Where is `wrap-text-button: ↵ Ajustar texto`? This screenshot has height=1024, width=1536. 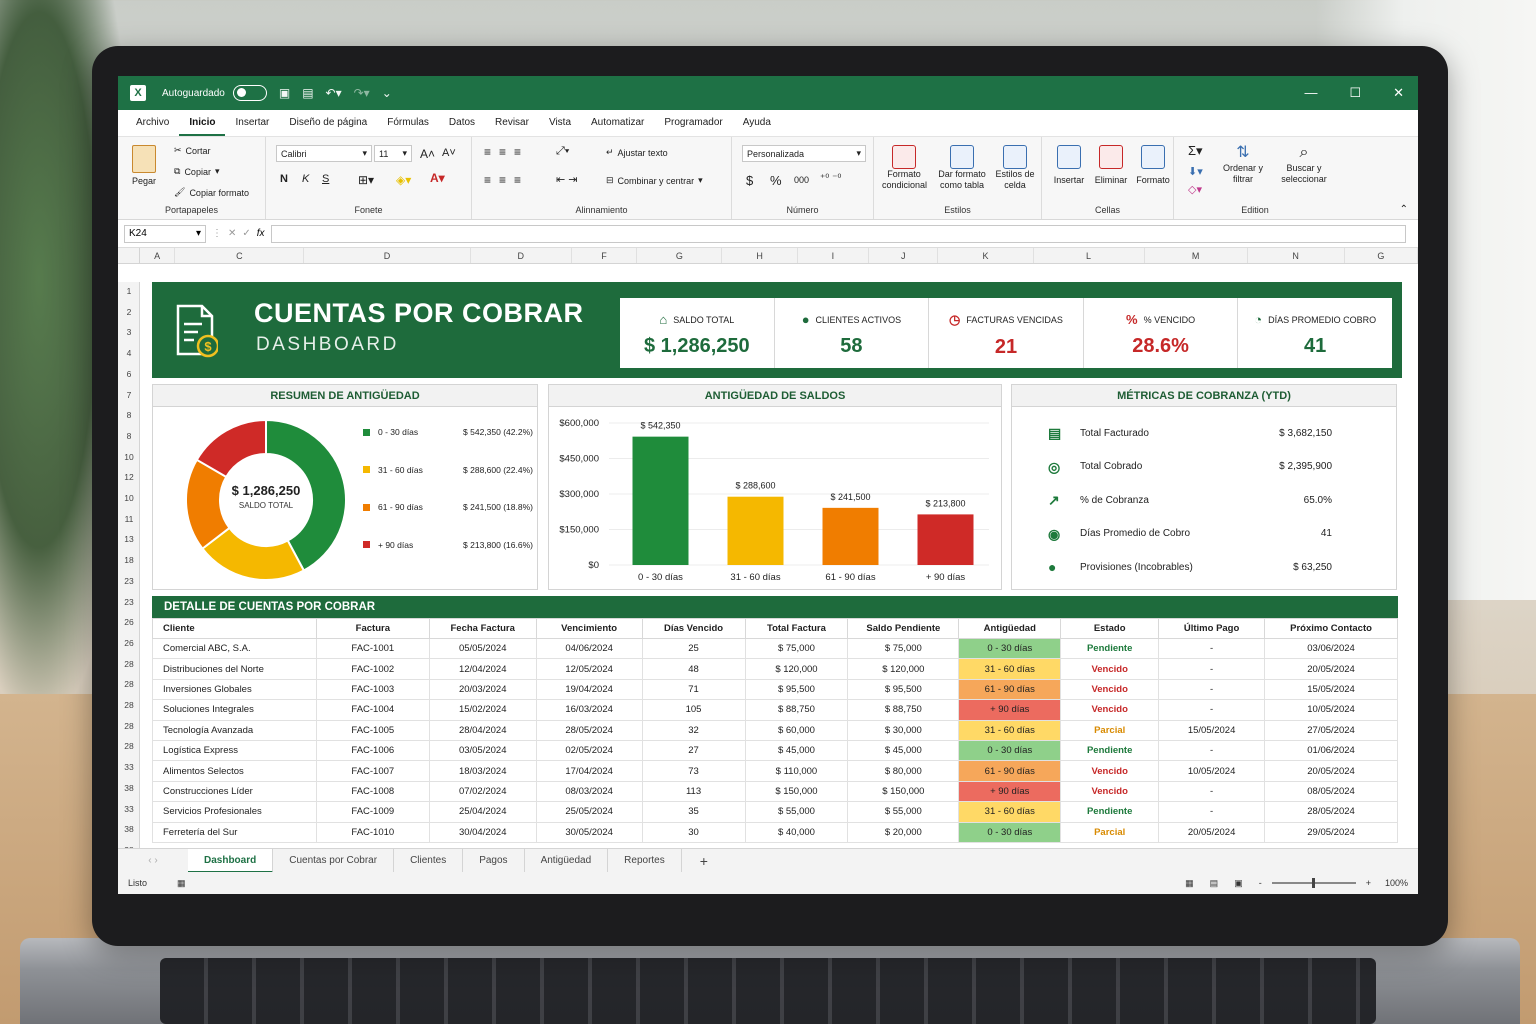 wrap-text-button: ↵ Ajustar texto is located at coordinates (637, 152).